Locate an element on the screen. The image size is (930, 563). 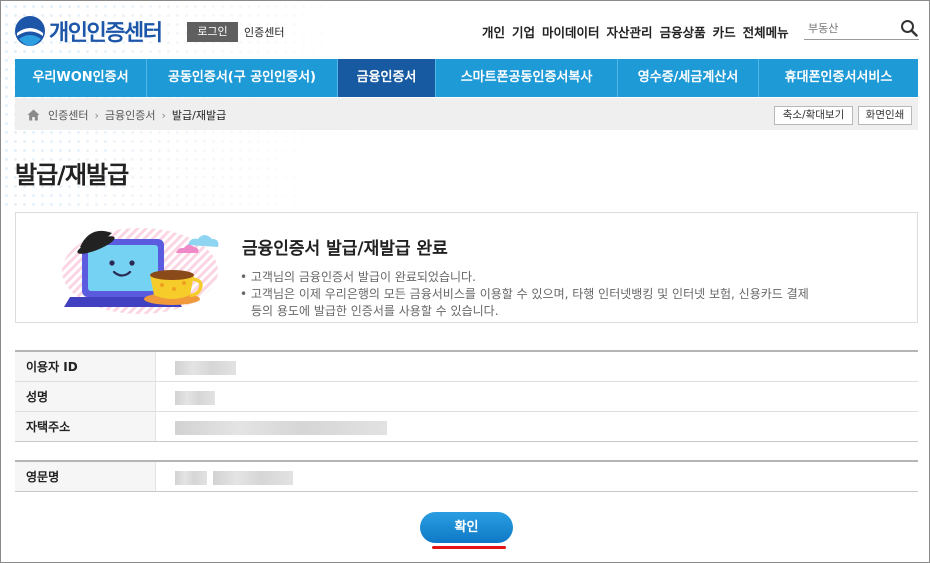
top-menu-products: 금융상품 is located at coordinates (683, 31).